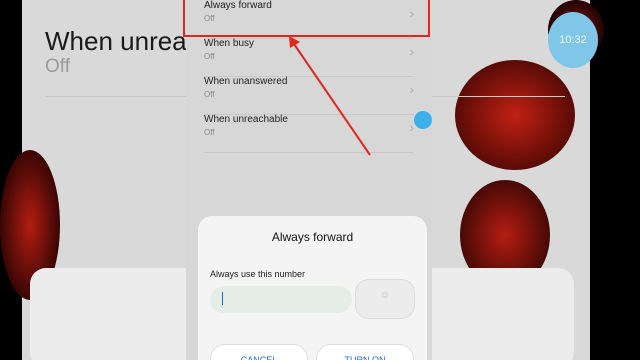  What do you see at coordinates (312, 237) in the screenshot?
I see `dialog-title: Always forward` at bounding box center [312, 237].